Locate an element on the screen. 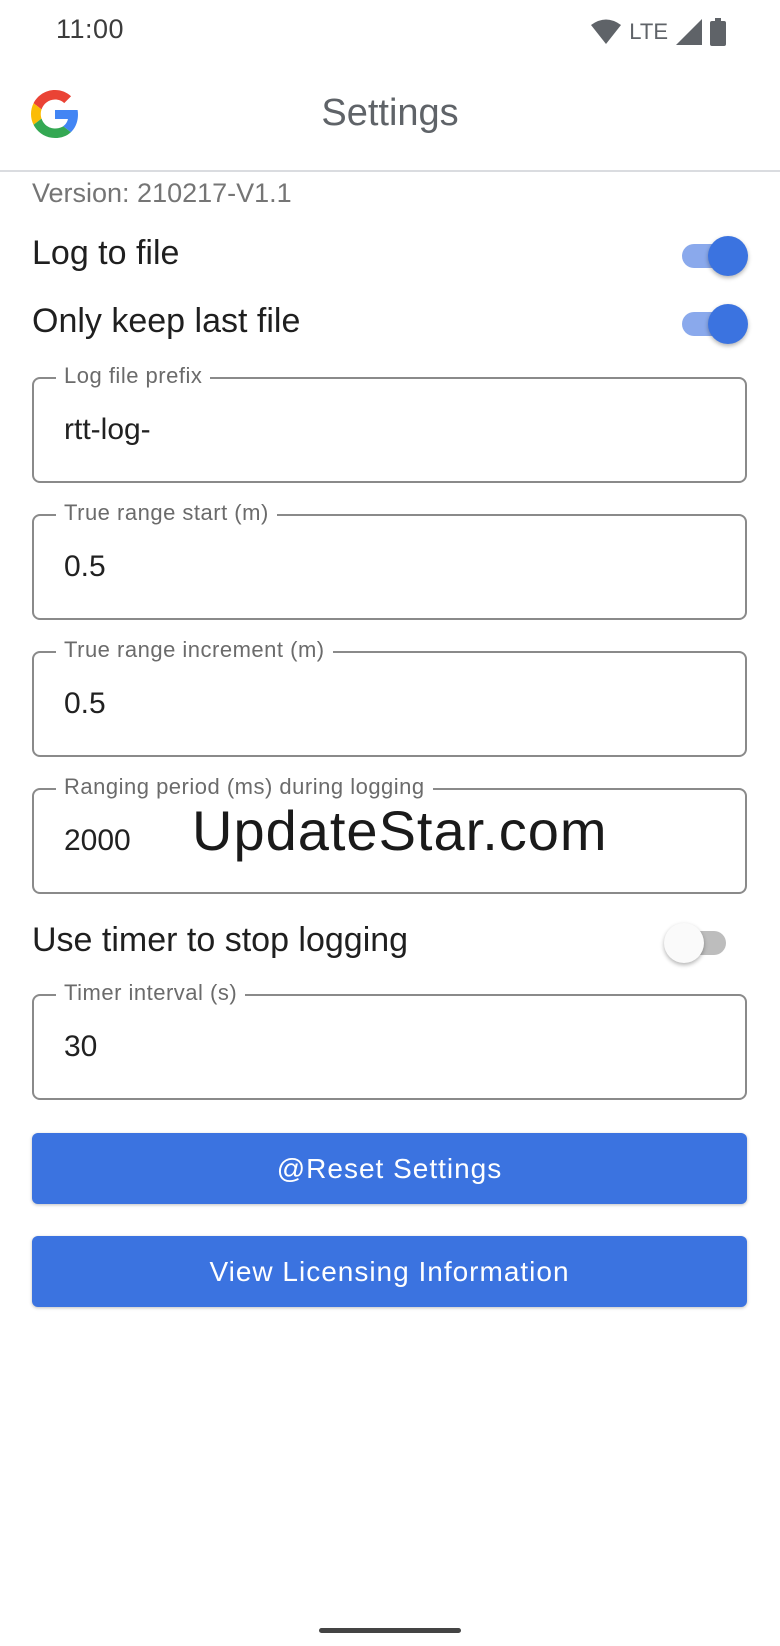 The width and height of the screenshot is (780, 1646). wifi-icon is located at coordinates (606, 31).